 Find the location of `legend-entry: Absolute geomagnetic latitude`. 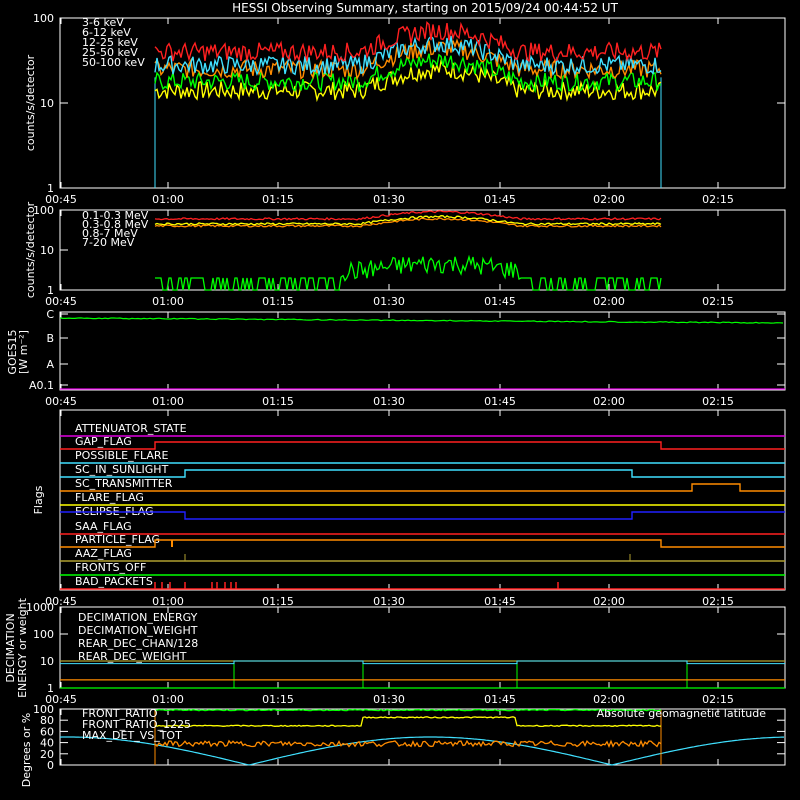

legend-entry: Absolute geomagnetic latitude is located at coordinates (682, 713).